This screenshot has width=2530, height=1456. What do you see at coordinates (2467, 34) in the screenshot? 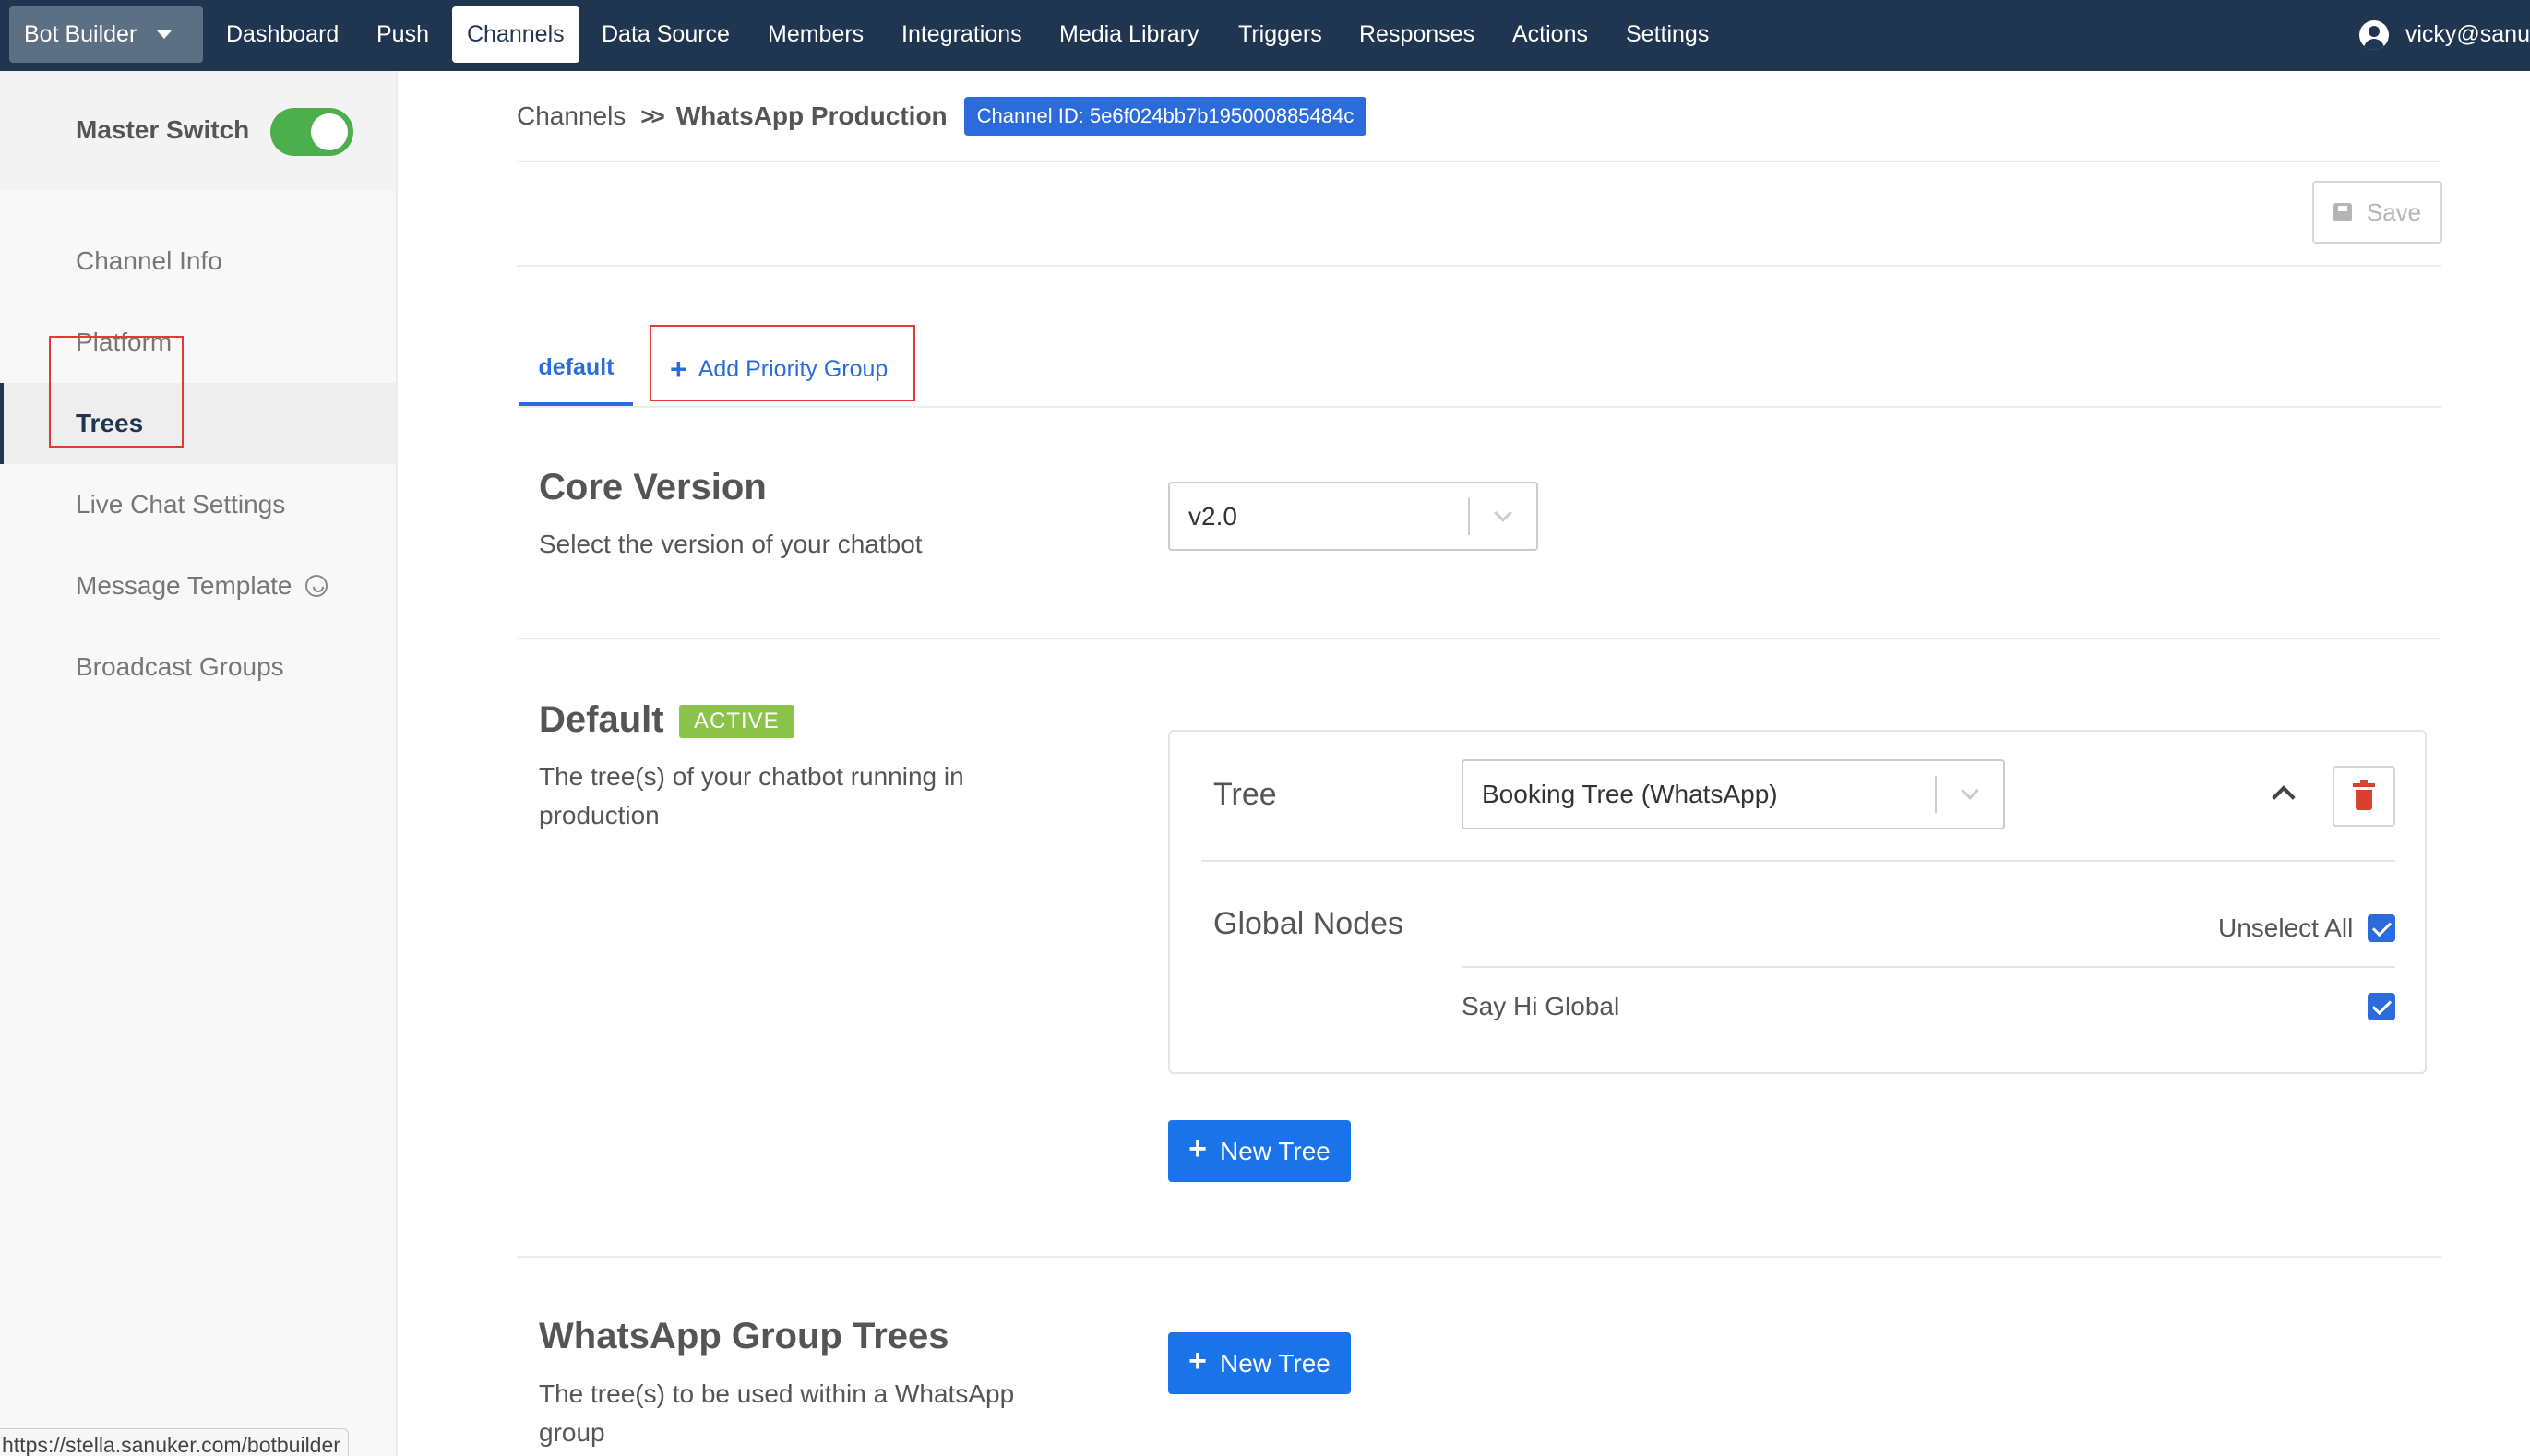
I see `user-name: vicky@sanu` at bounding box center [2467, 34].